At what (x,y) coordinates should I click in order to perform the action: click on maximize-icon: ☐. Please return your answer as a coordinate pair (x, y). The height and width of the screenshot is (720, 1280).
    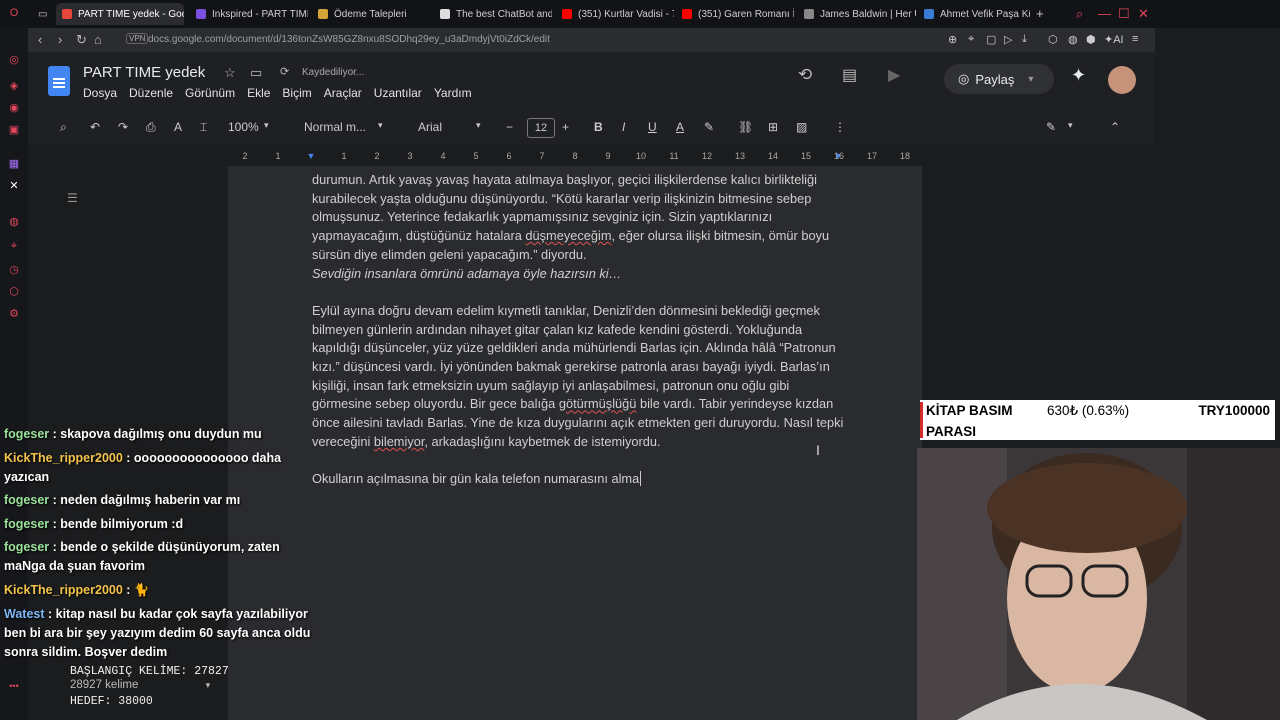
    Looking at the image, I should click on (1124, 14).